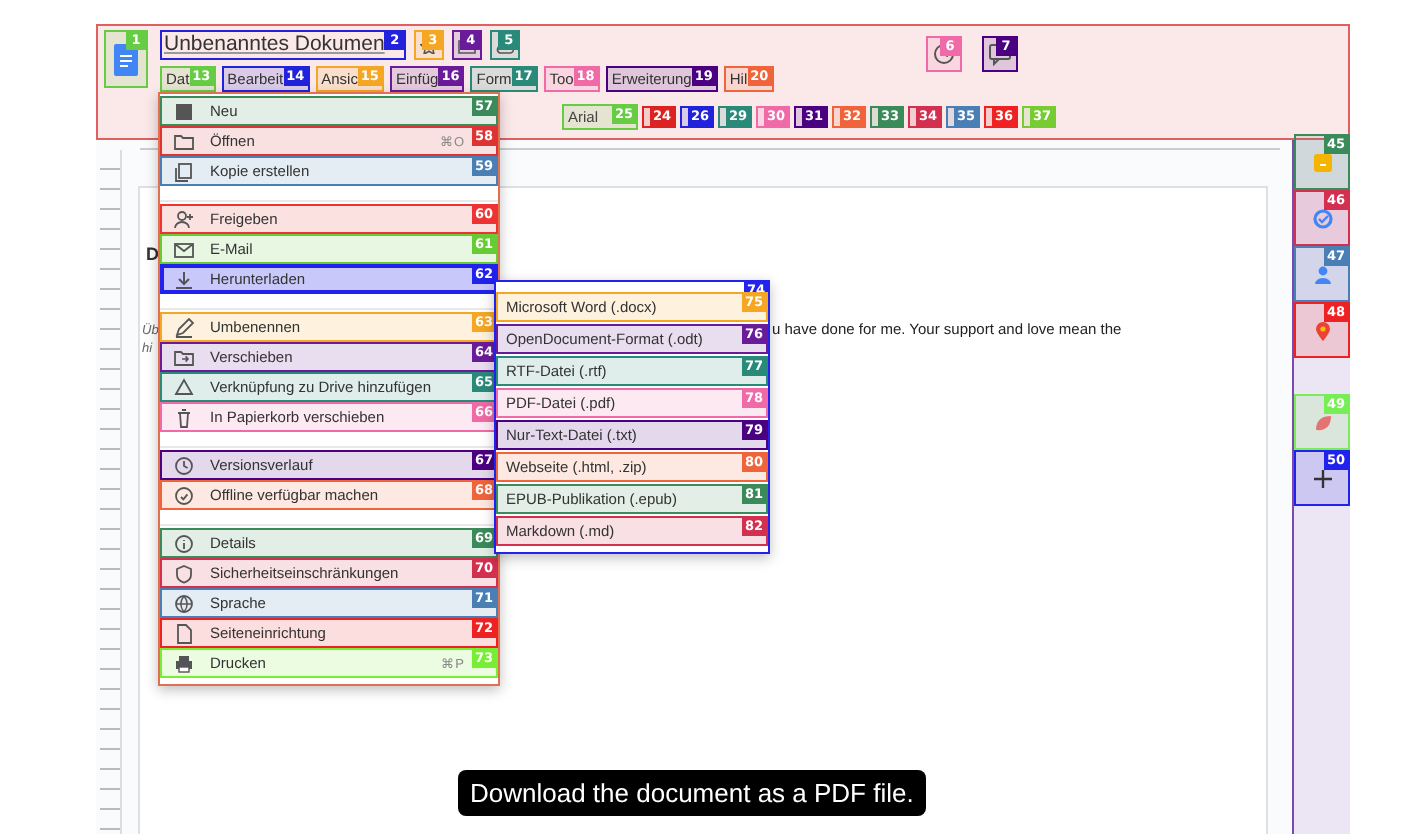  I want to click on mail-icon, so click(184, 249).